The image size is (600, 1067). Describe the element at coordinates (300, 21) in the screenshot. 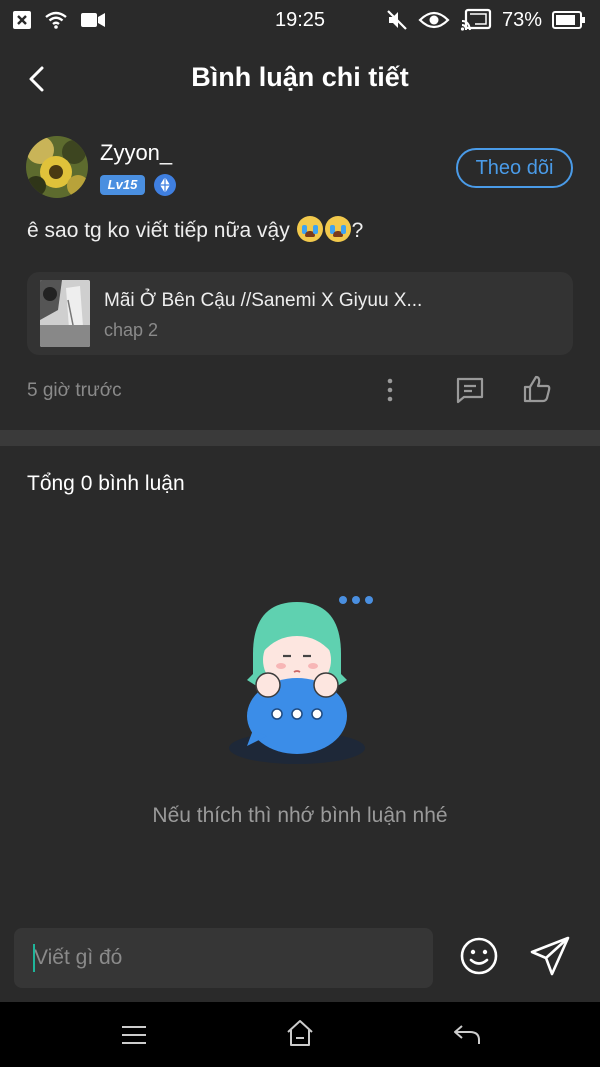

I see `status-bar: 19:25 73%` at that location.